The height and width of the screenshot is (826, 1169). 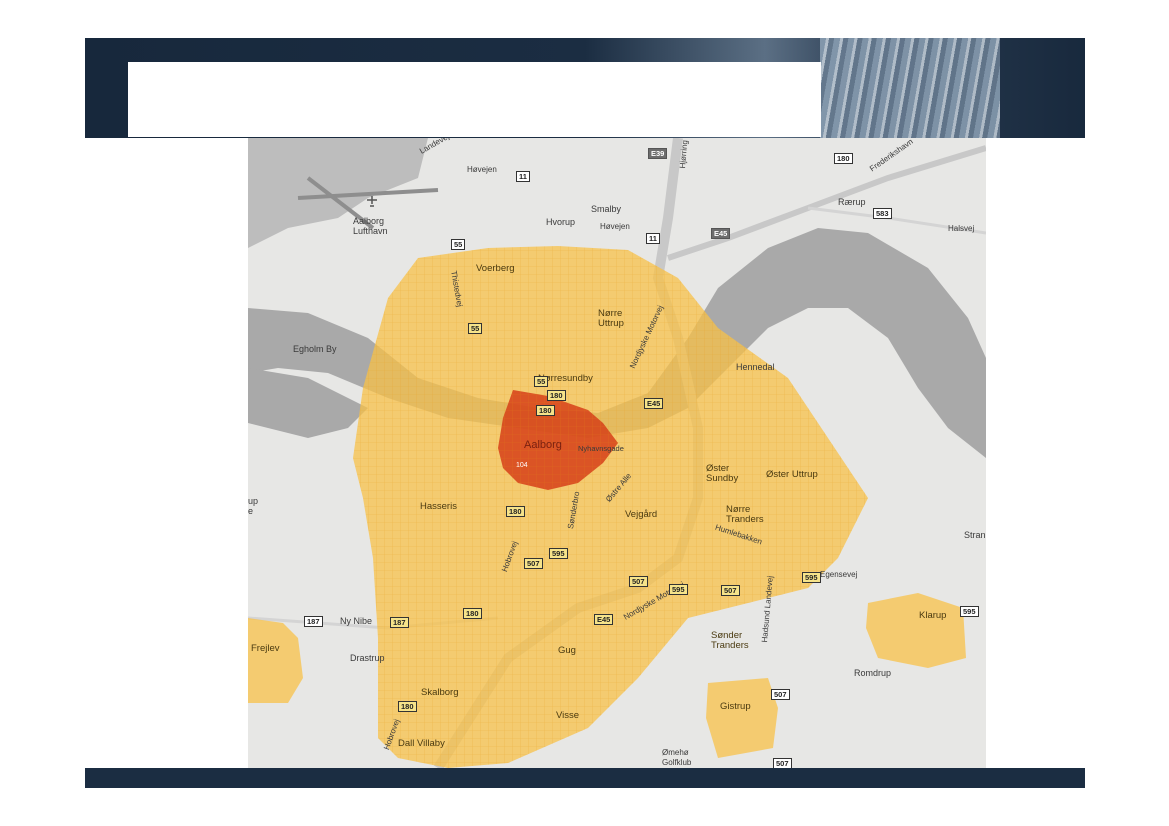 What do you see at coordinates (474, 99) in the screenshot?
I see `slide-title-box` at bounding box center [474, 99].